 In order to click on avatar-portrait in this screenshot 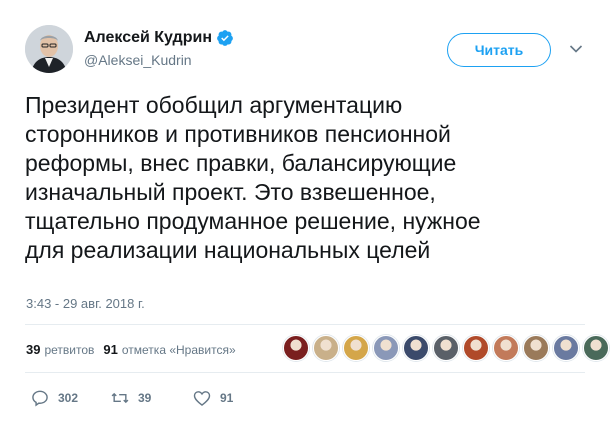, I will do `click(49, 49)`.